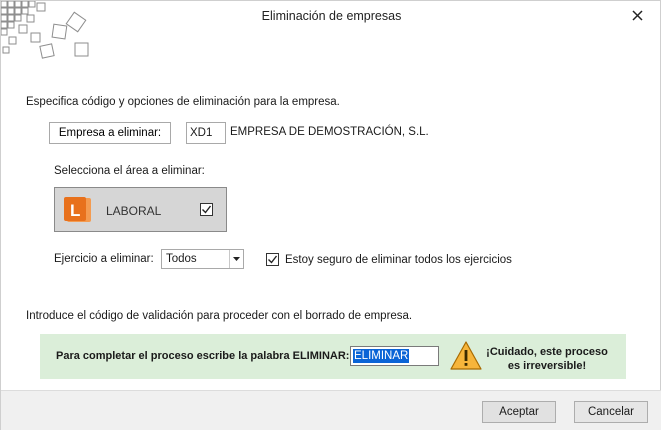 The image size is (661, 430). I want to click on warning-line-1: ¡Cuidado, este proceso, so click(547, 352).